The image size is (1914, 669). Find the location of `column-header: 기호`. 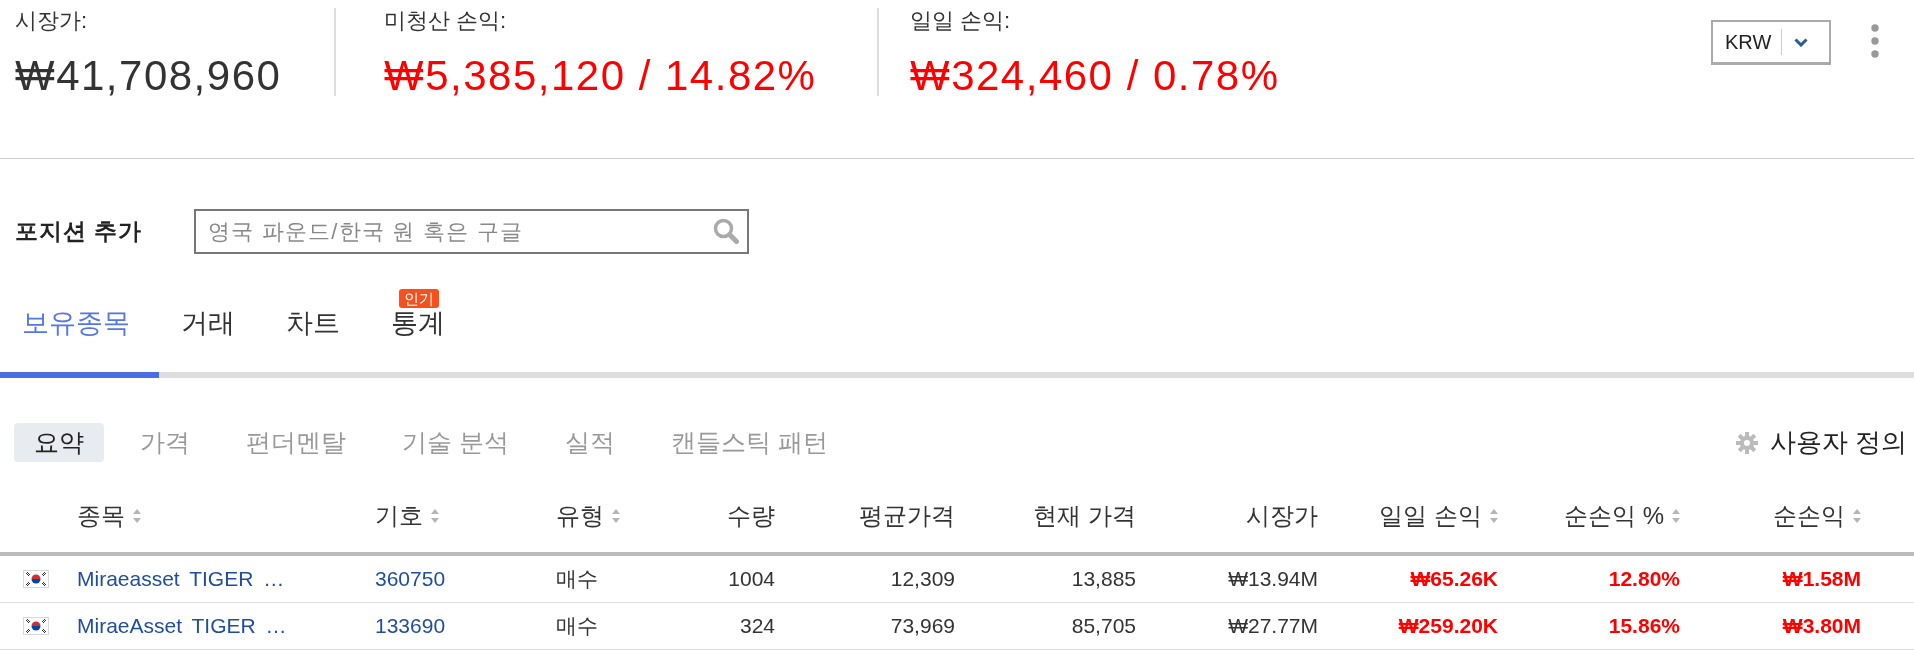

column-header: 기호 is located at coordinates (407, 516).